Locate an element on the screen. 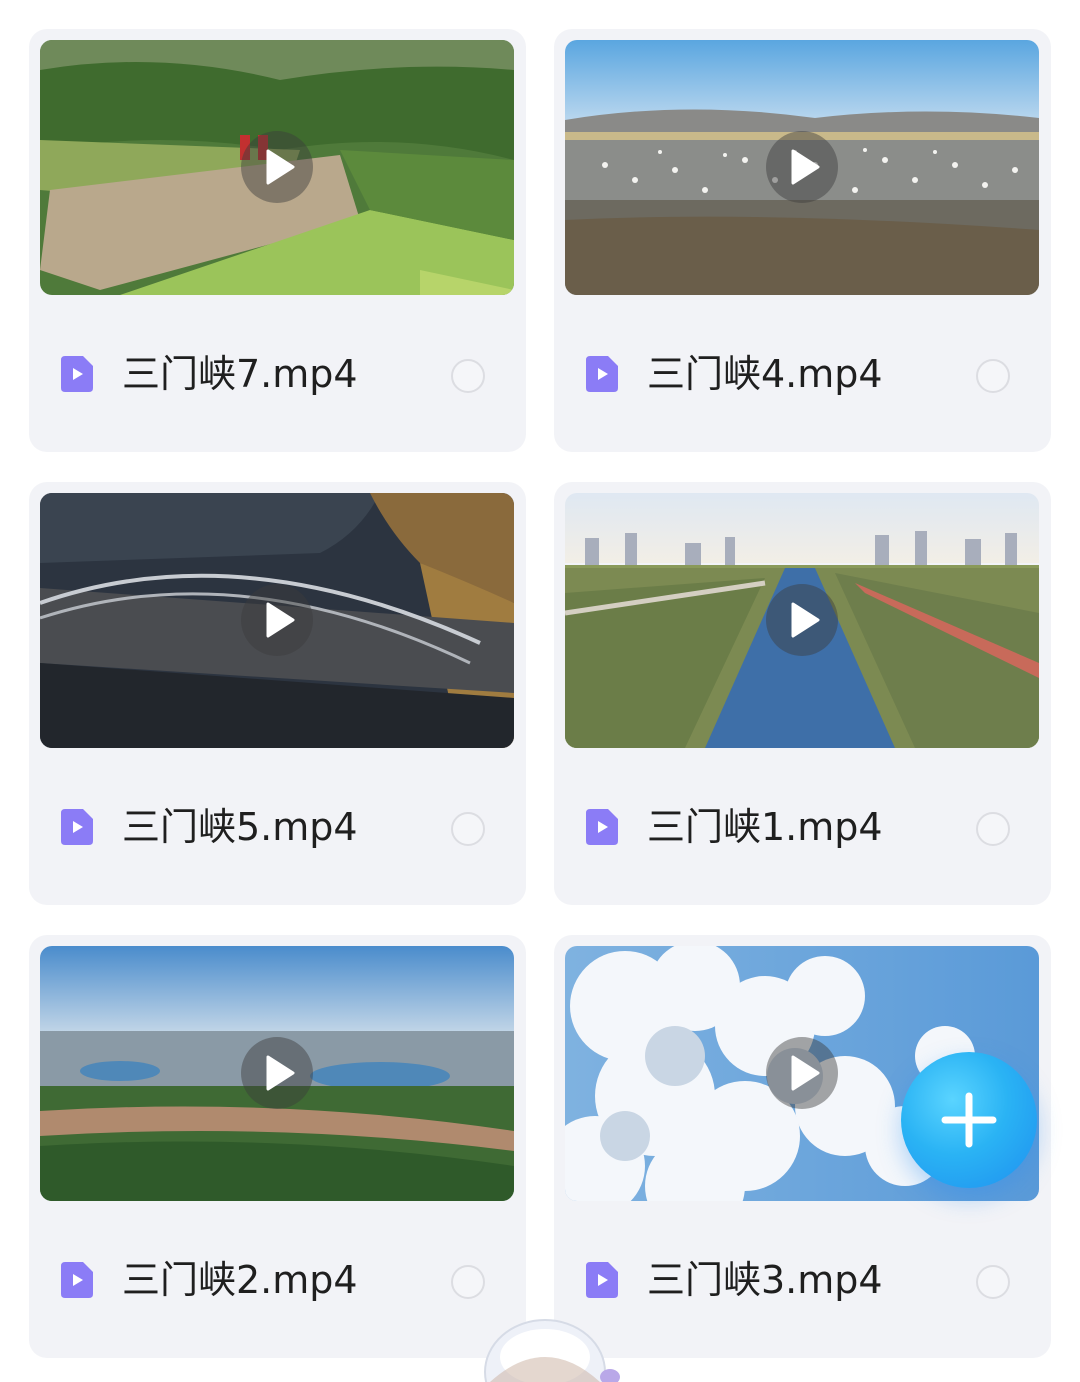  video-card: 三门峡1.mp4 is located at coordinates (802, 693).